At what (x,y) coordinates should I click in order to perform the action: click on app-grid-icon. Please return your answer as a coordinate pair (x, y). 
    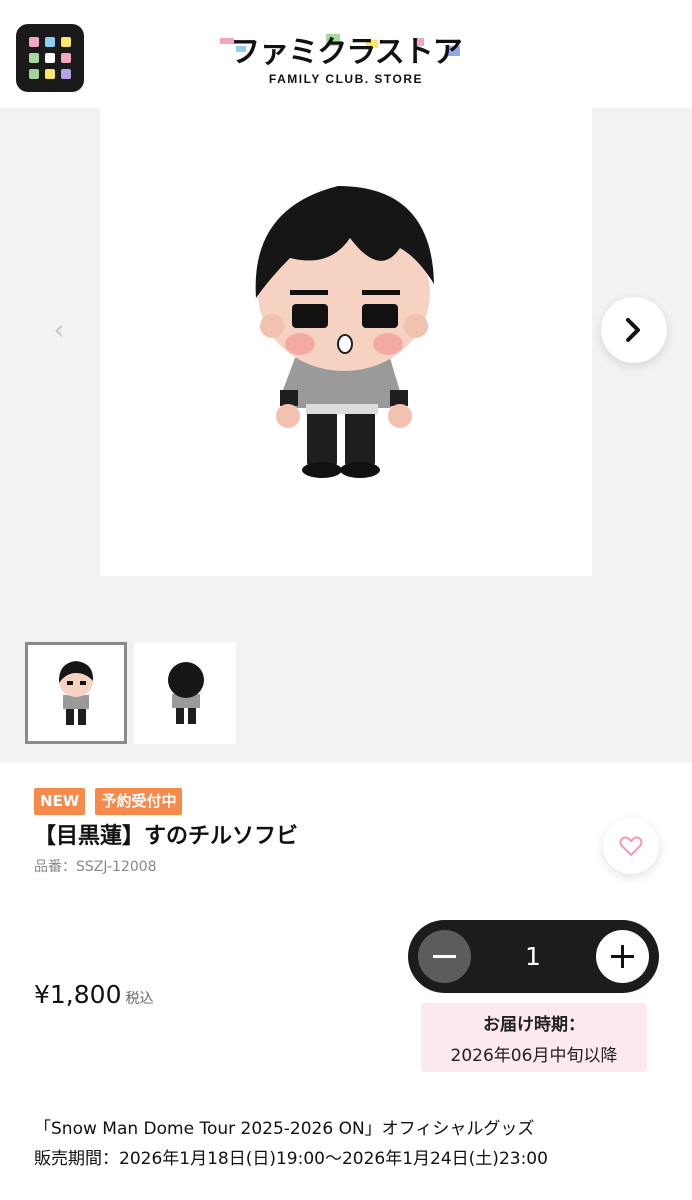
    Looking at the image, I should click on (50, 58).